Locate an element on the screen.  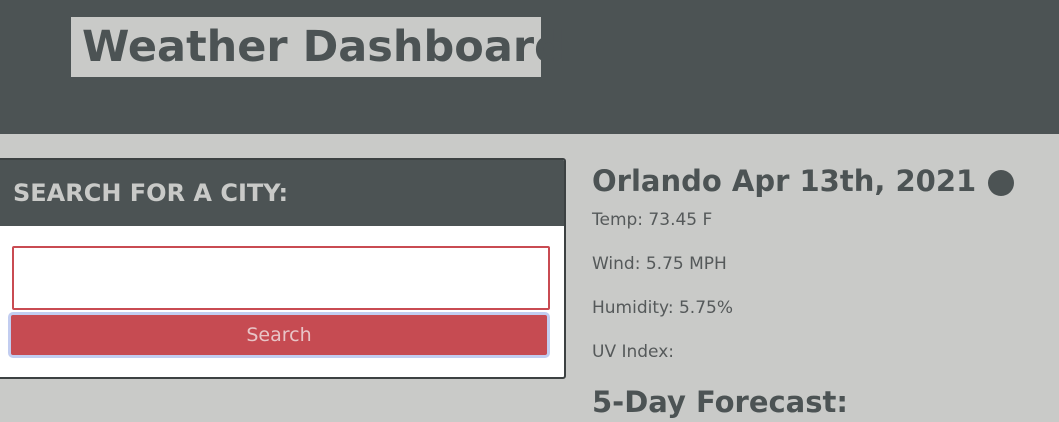
city-date-line: Orlando Apr 13th, 2021 is located at coordinates (822, 181).